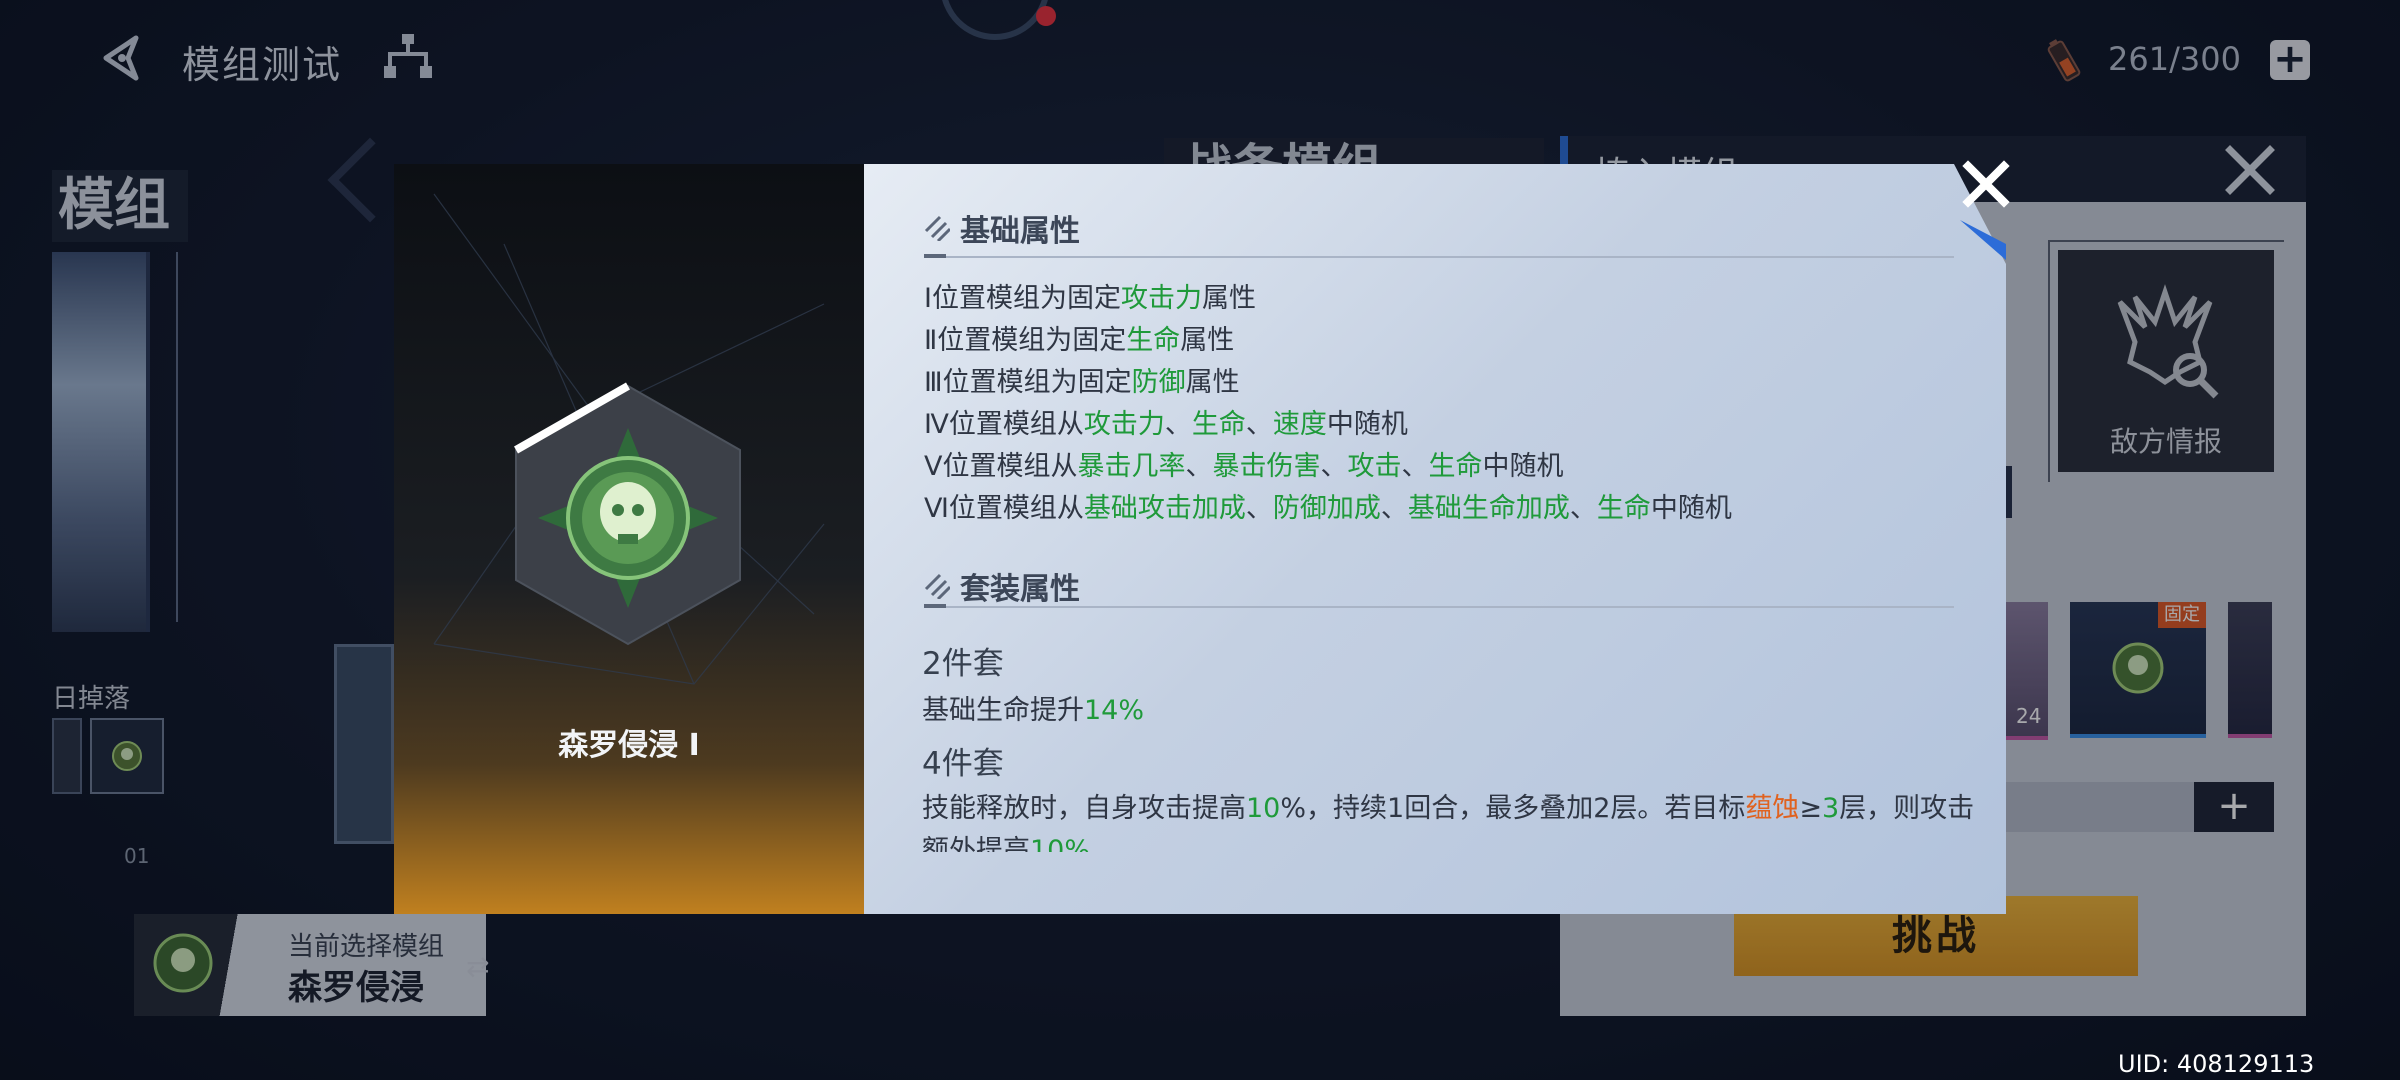 This screenshot has height=1080, width=2400. I want to click on set-attr-title: 套装属性, so click(1020, 589).